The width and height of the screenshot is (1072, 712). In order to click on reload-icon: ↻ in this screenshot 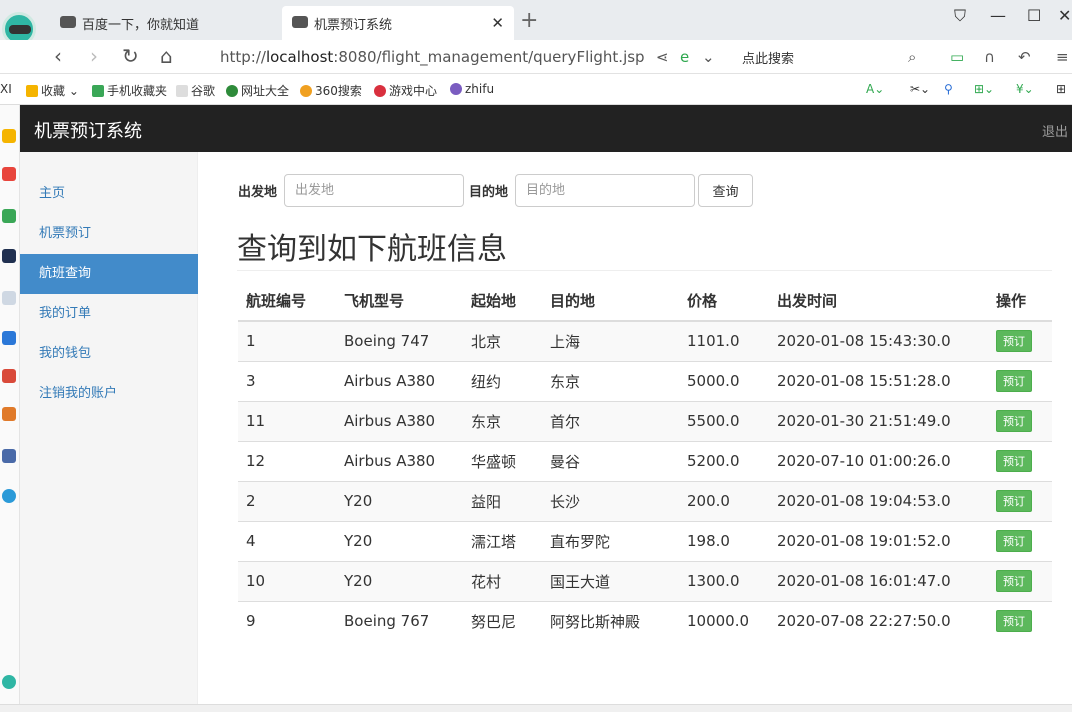, I will do `click(130, 56)`.